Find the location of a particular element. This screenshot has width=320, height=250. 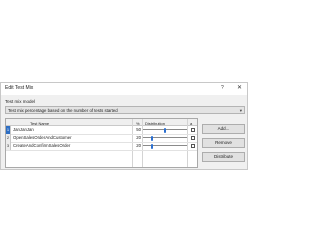

test-mix-model-label: Test mix model is located at coordinates (20, 101).